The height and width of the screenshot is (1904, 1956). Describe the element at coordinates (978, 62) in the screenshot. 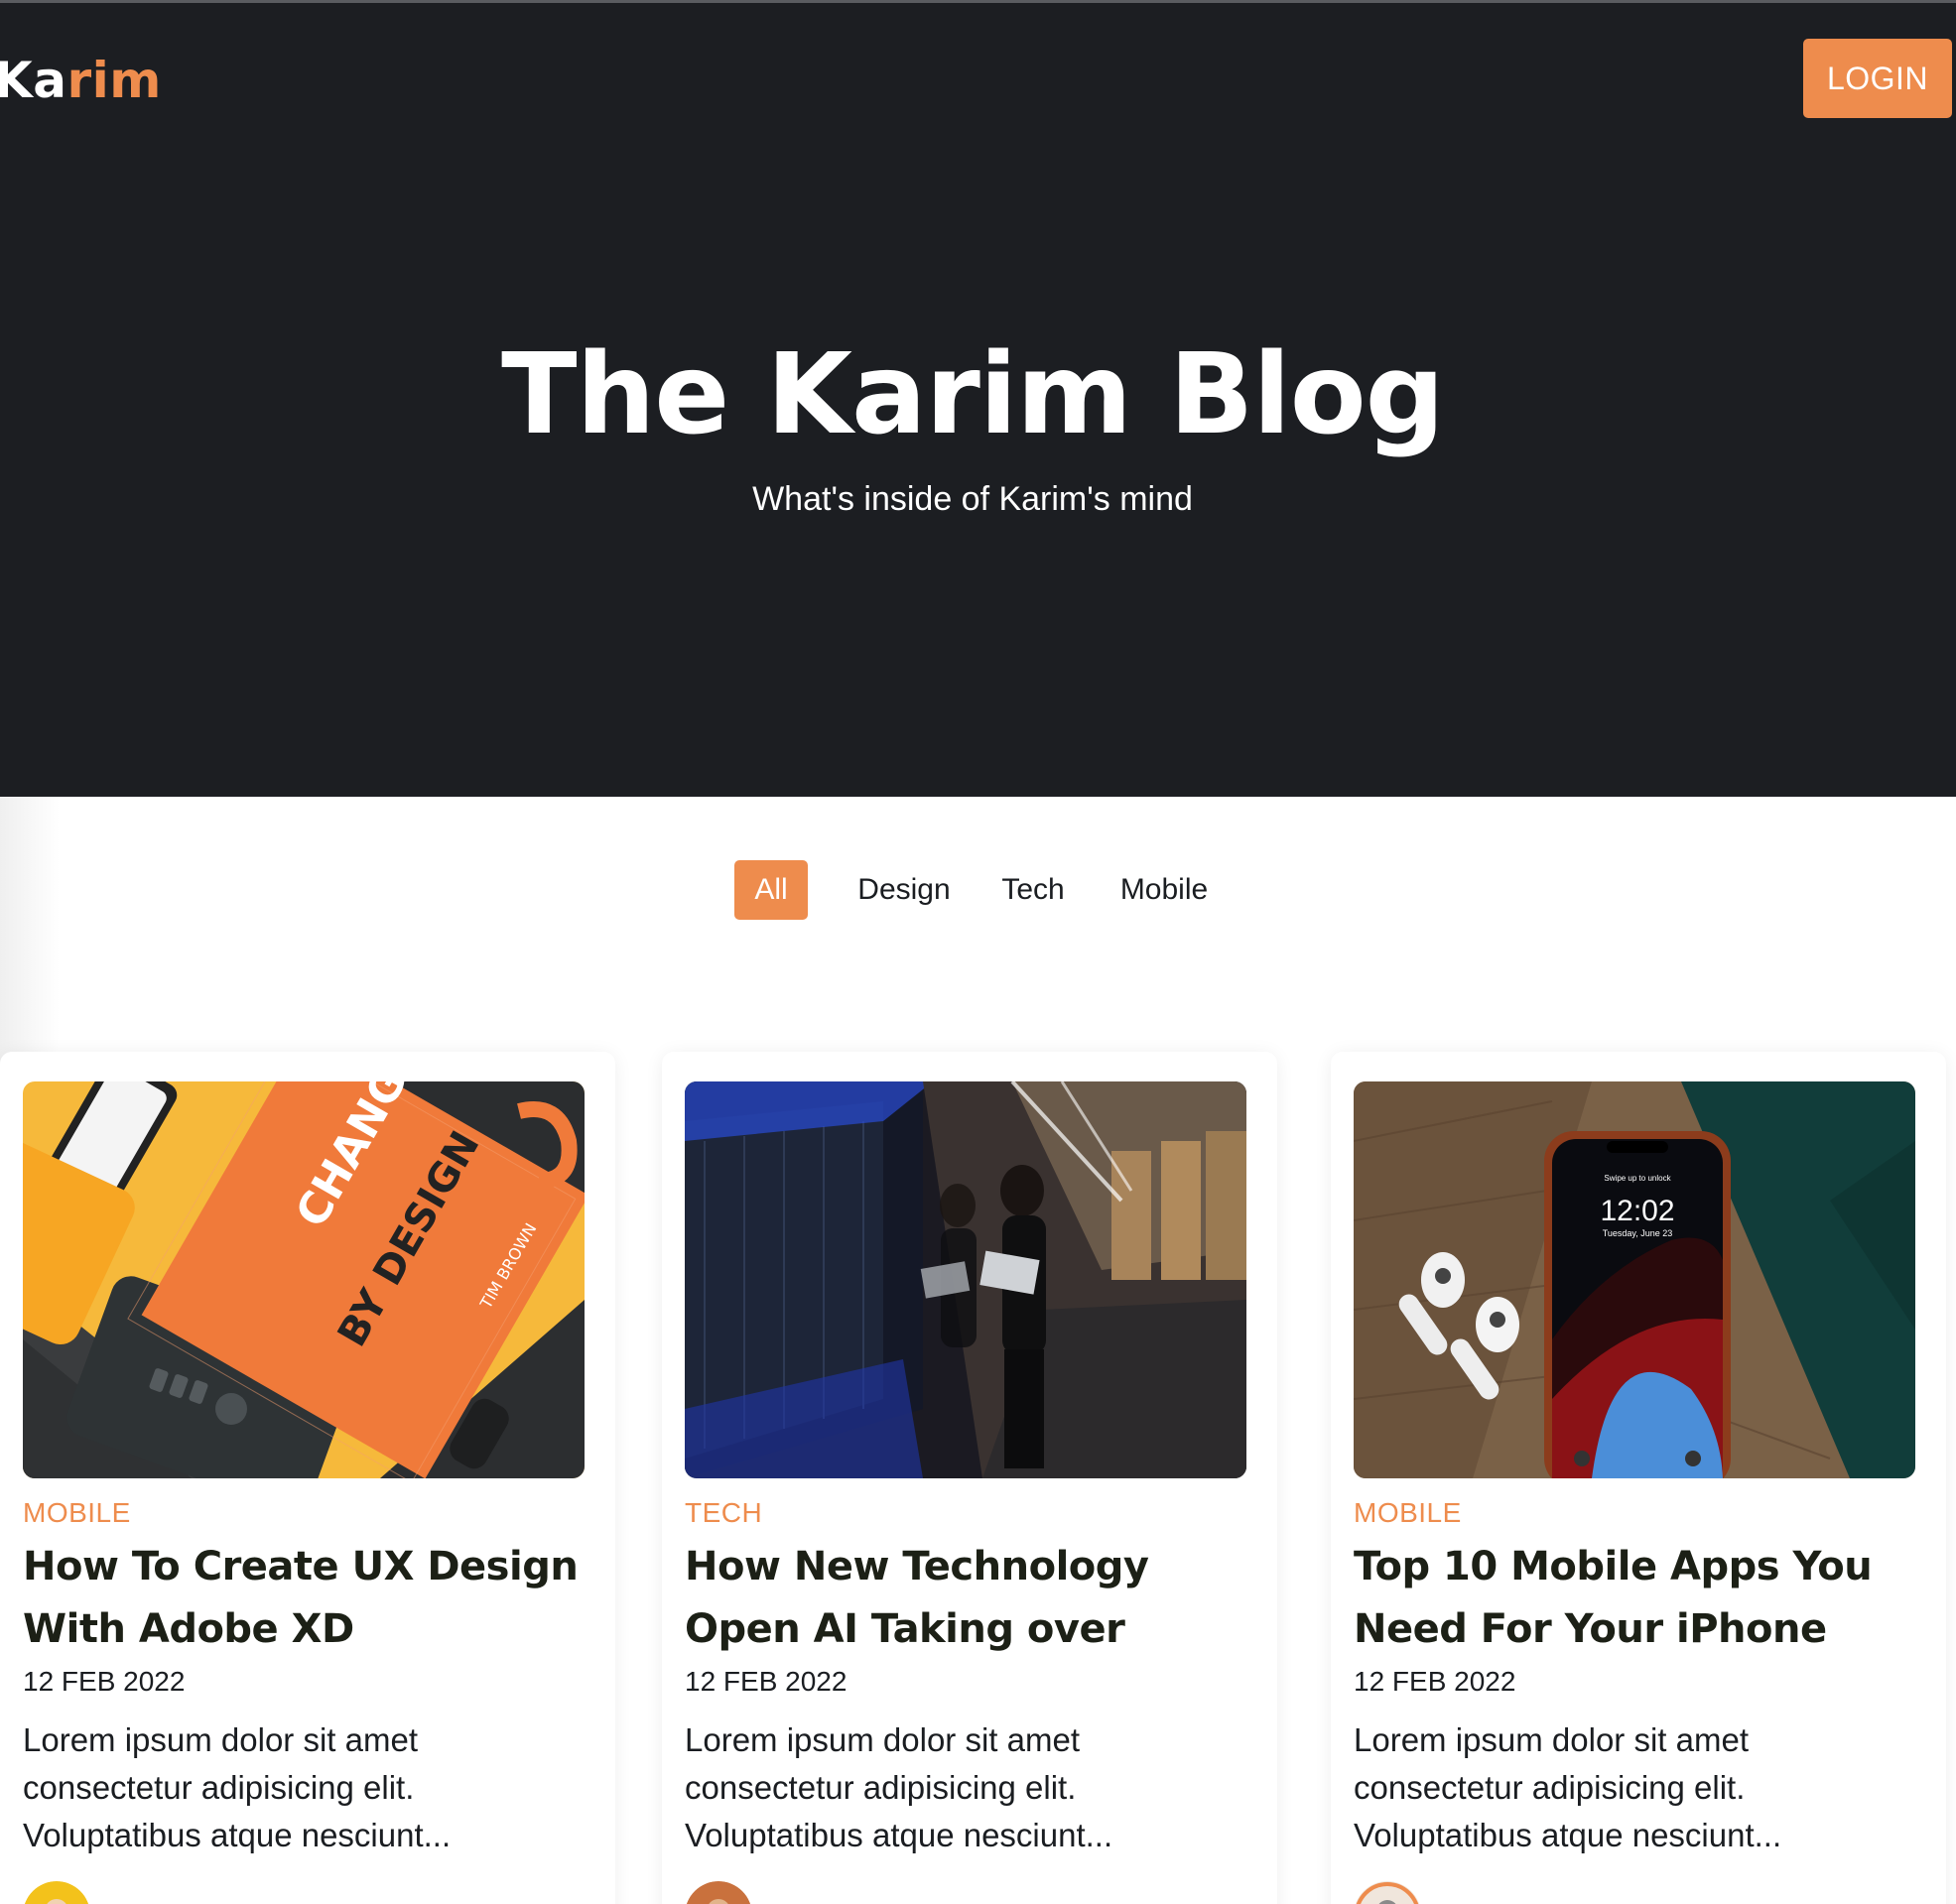

I see `navbar: Karim LOGIN` at that location.